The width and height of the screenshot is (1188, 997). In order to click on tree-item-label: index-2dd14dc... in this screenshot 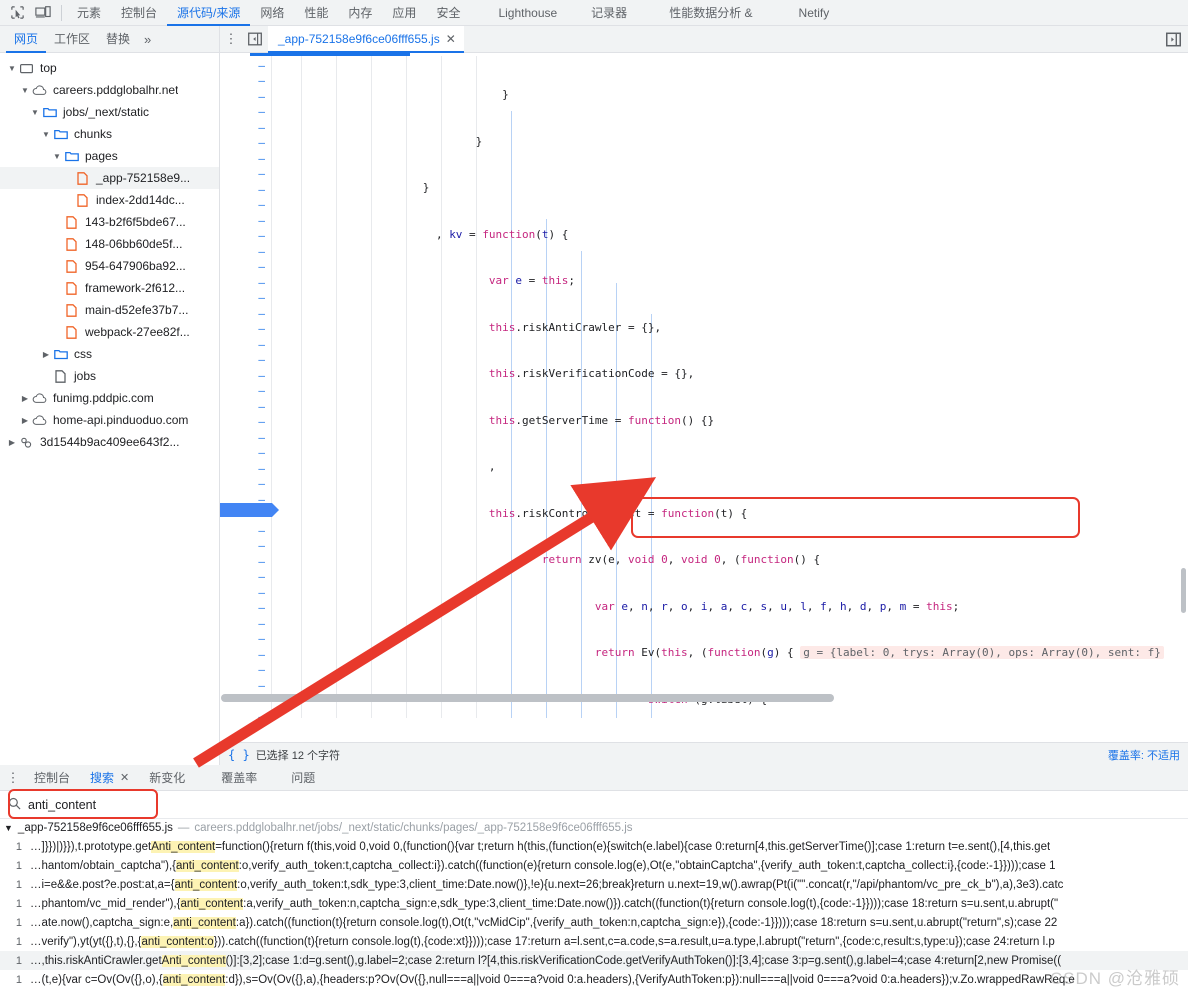, I will do `click(140, 200)`.